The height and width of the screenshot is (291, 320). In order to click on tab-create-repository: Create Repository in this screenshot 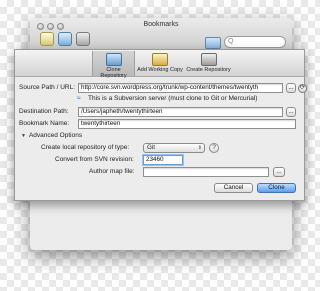, I will do `click(208, 63)`.